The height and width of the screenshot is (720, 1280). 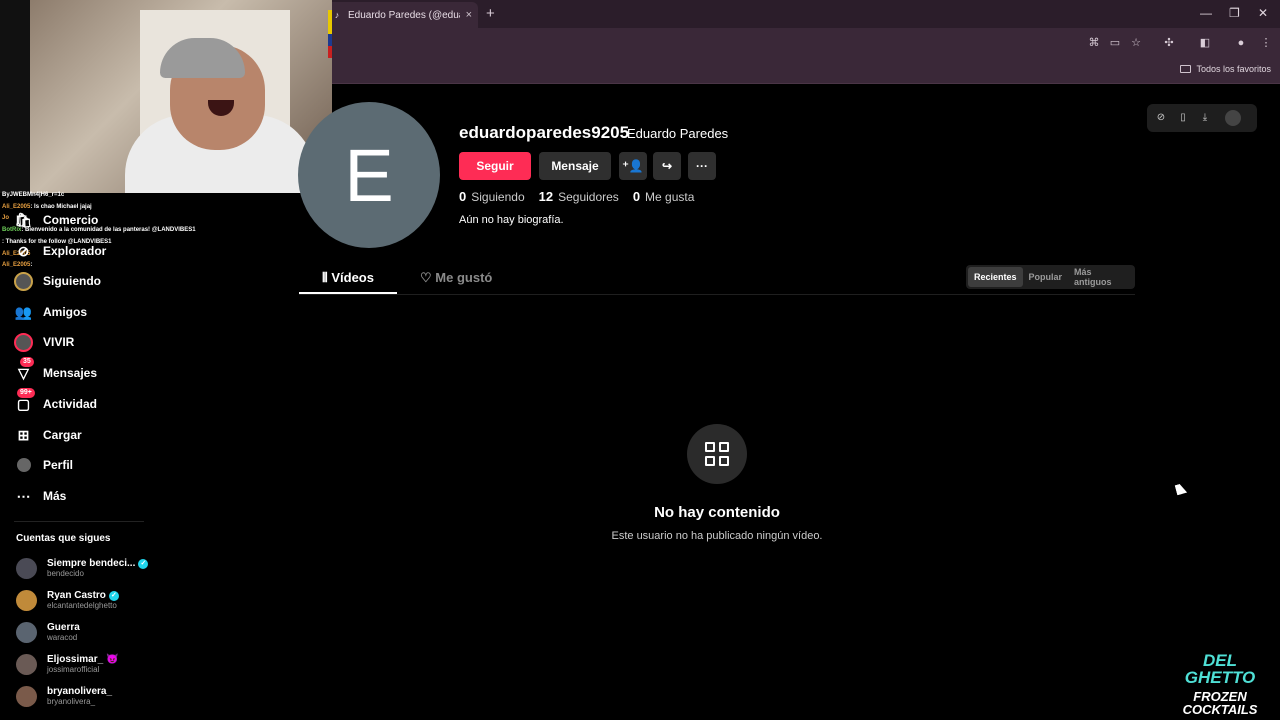 I want to click on browser-tab: ♪ Eduardo Paredes (@eduardopa ×, so click(x=402, y=15).